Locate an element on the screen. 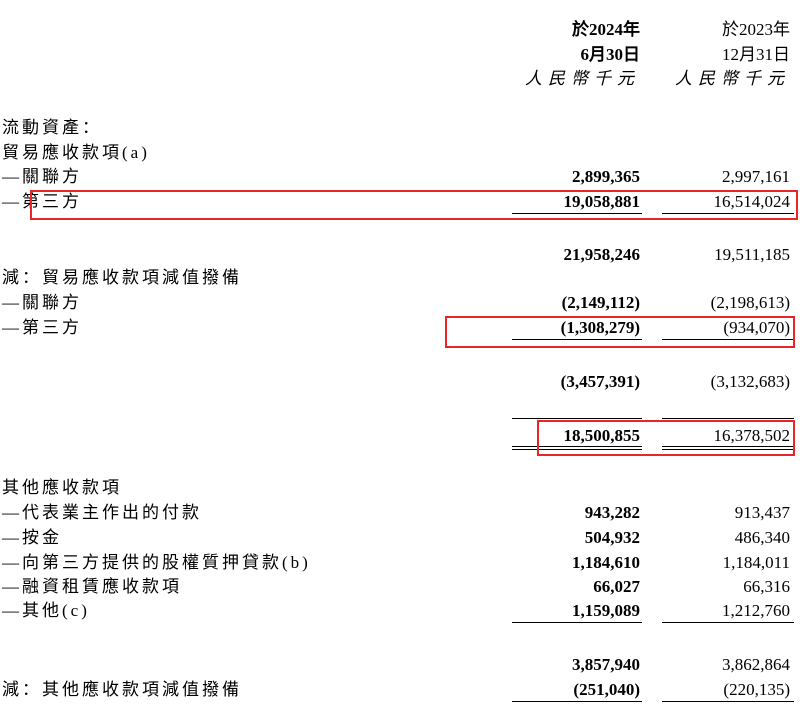 This screenshot has height=715, width=800. subtotal-value-2024: 3,857,940 is located at coordinates (606, 664).